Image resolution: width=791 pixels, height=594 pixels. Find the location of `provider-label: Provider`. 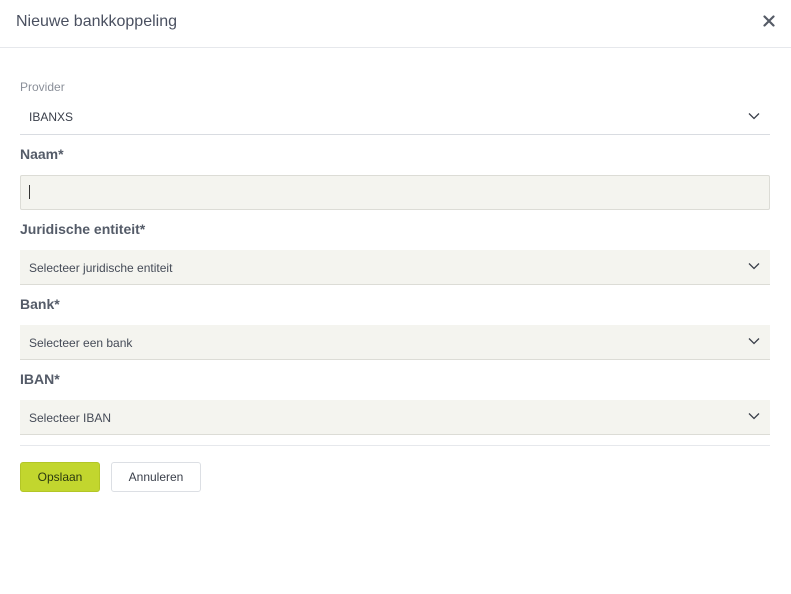

provider-label: Provider is located at coordinates (42, 87).